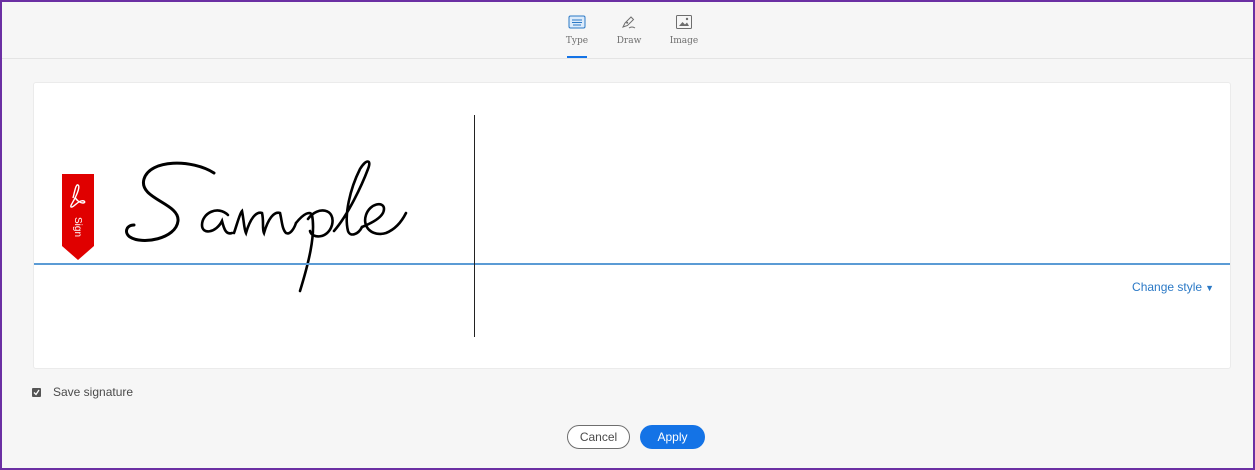 Image resolution: width=1255 pixels, height=470 pixels. What do you see at coordinates (577, 41) in the screenshot?
I see `tab-type-label: Type` at bounding box center [577, 41].